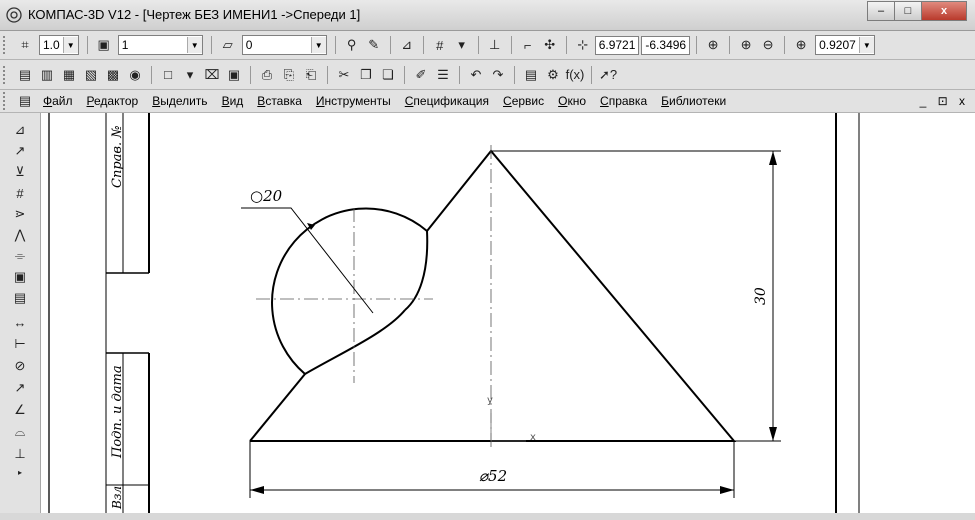 The image size is (975, 520). I want to click on snap-icon: ⚲, so click(352, 45).